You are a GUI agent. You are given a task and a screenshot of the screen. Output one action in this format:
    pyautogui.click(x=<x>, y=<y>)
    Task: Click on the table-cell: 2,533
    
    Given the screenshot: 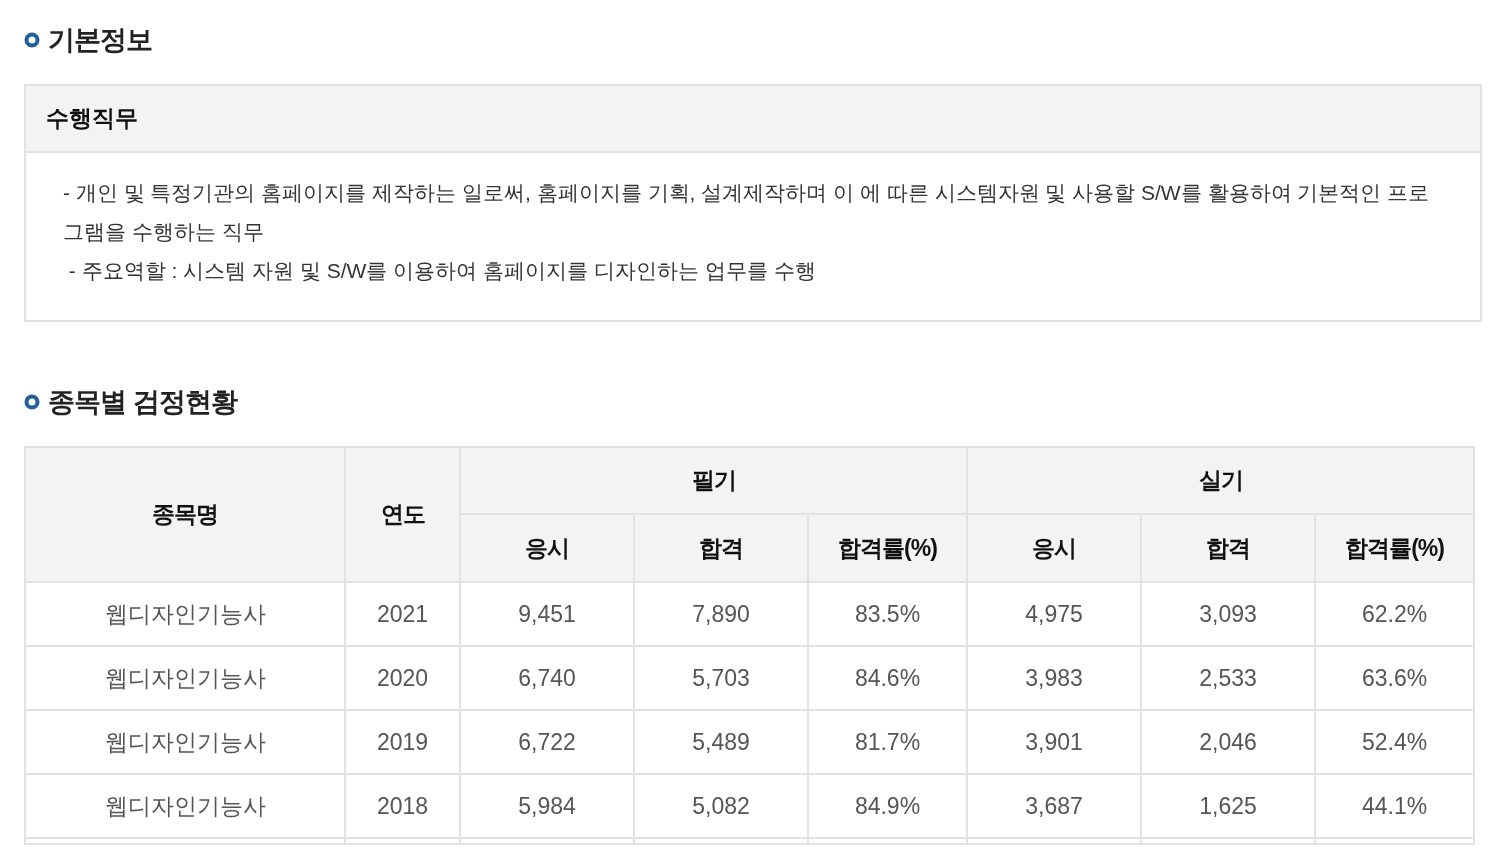 What is the action you would take?
    pyautogui.click(x=1228, y=678)
    